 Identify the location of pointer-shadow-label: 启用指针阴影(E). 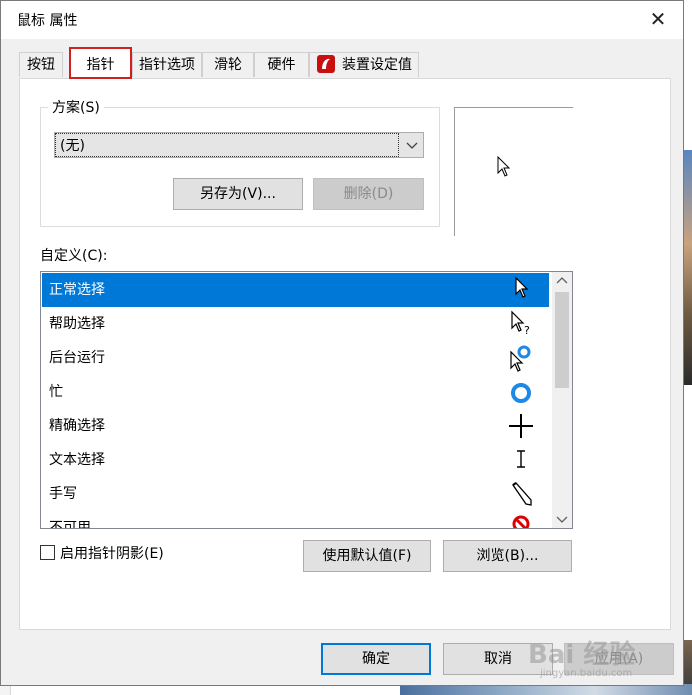
(112, 554).